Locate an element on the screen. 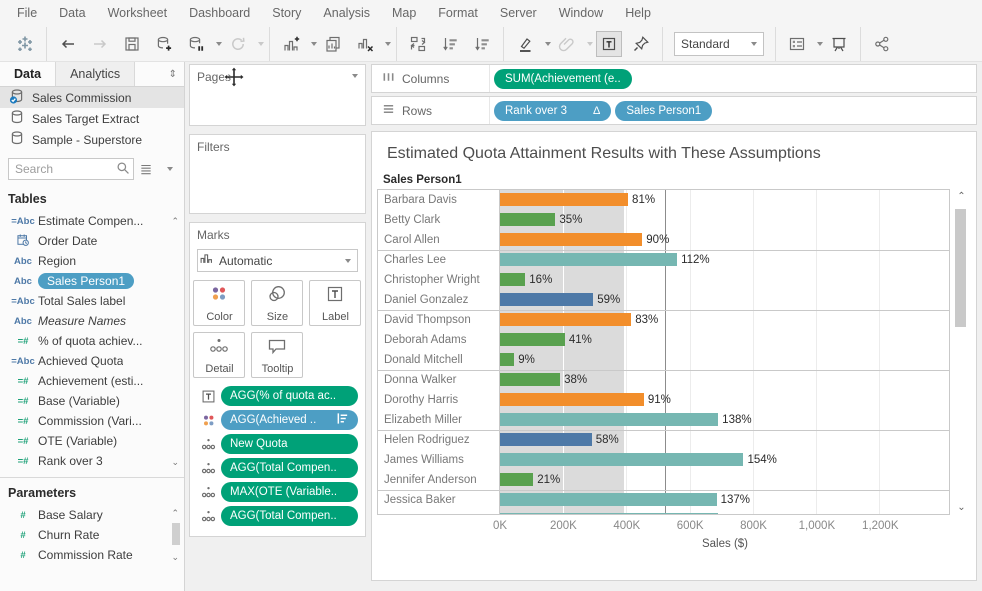 This screenshot has height=591, width=982. row-label: Donna Walker is located at coordinates (438, 380).